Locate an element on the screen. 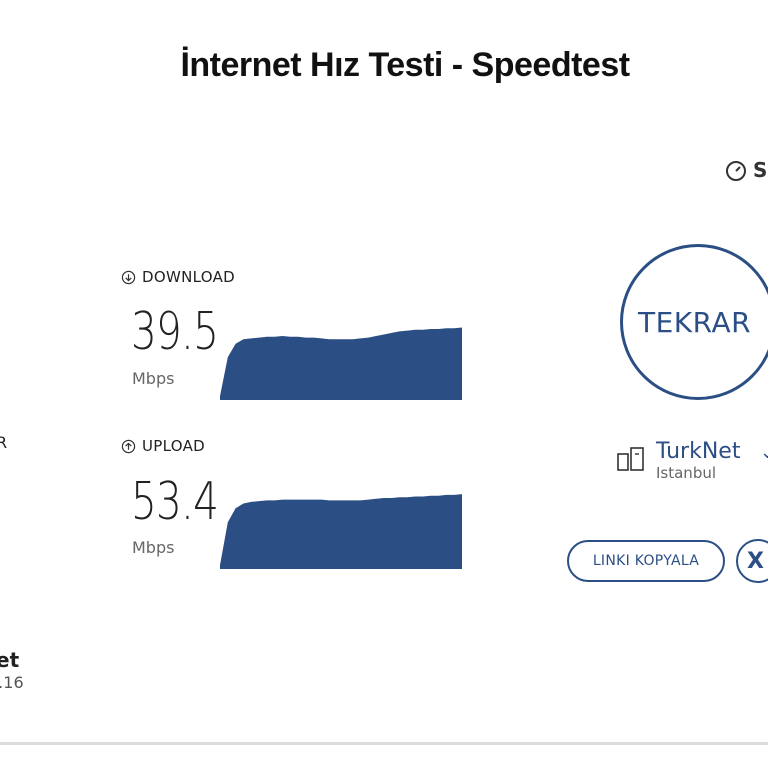 The height and width of the screenshot is (768, 768). copy-link-label: LINKI KOPYALA is located at coordinates (646, 561).